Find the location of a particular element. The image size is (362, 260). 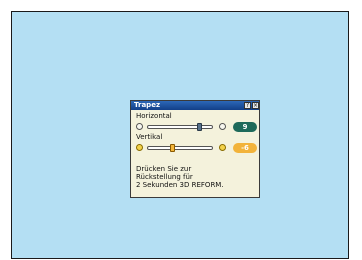

horizontal-slider-row: 9 is located at coordinates (196, 127).